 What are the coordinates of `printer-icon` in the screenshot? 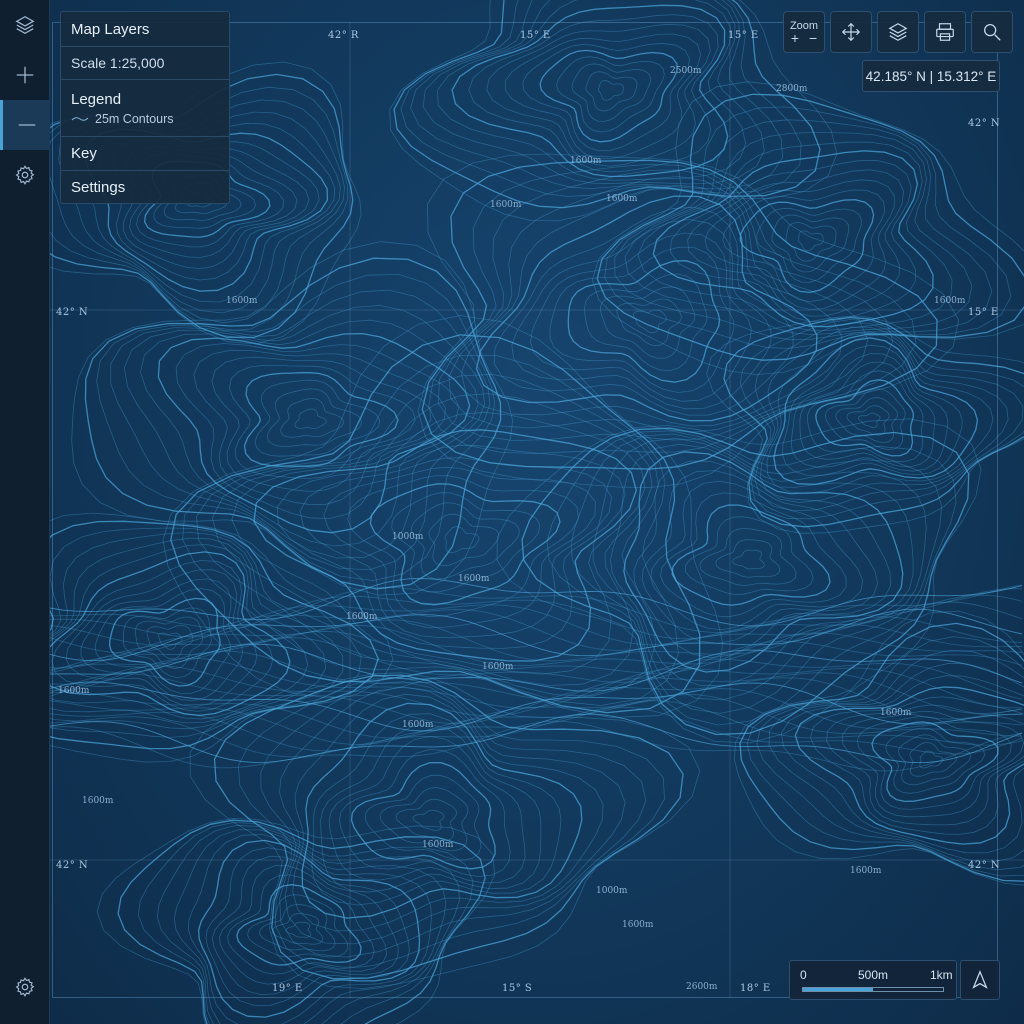 It's located at (945, 32).